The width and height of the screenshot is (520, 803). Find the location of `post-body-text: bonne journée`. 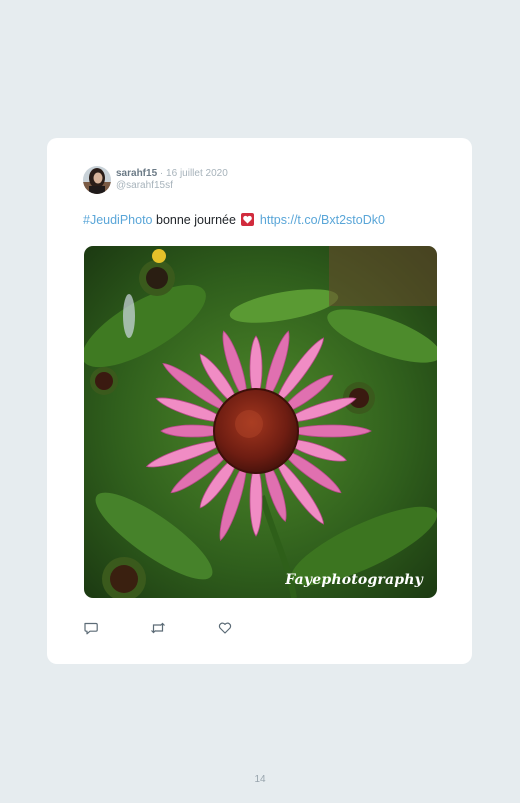

post-body-text: bonne journée is located at coordinates (196, 220).